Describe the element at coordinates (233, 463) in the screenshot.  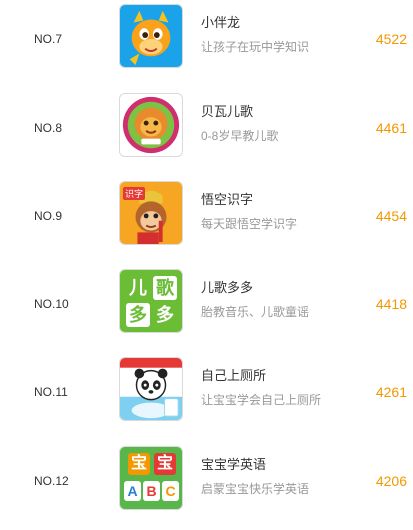
I see `app-name: 宝宝学英语` at that location.